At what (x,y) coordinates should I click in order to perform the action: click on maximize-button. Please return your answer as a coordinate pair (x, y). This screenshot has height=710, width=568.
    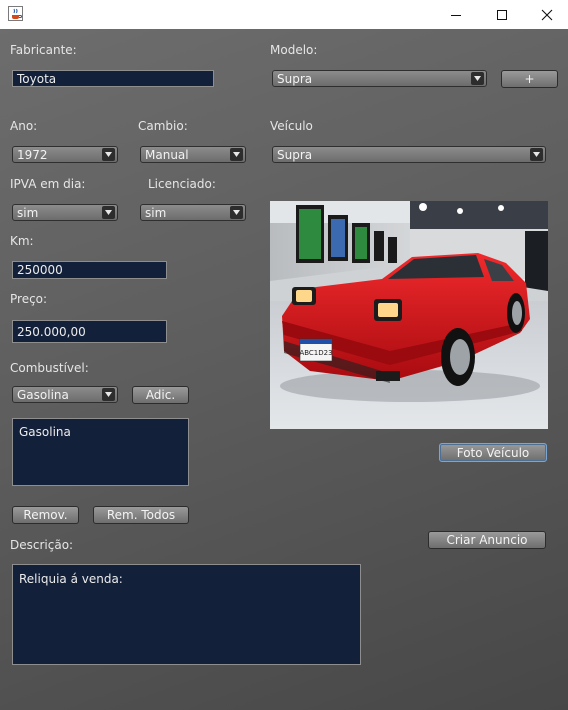
    Looking at the image, I should click on (502, 14).